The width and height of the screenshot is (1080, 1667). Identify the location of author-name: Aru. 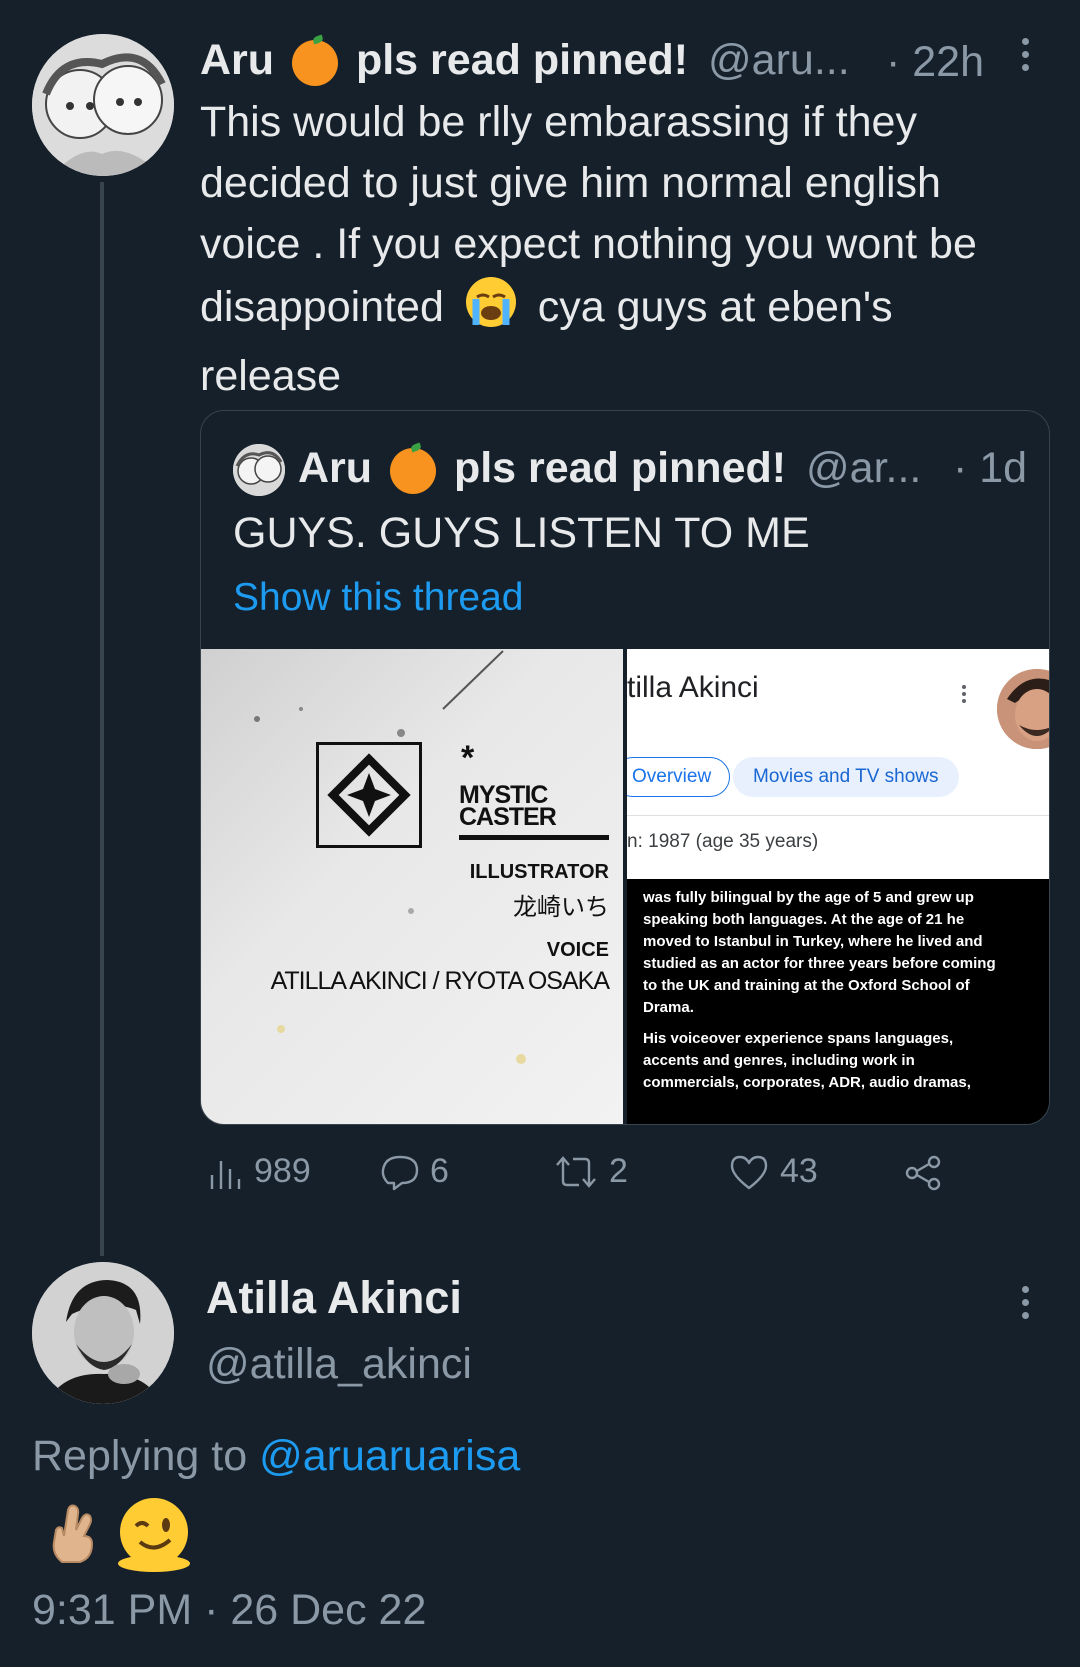
(237, 60).